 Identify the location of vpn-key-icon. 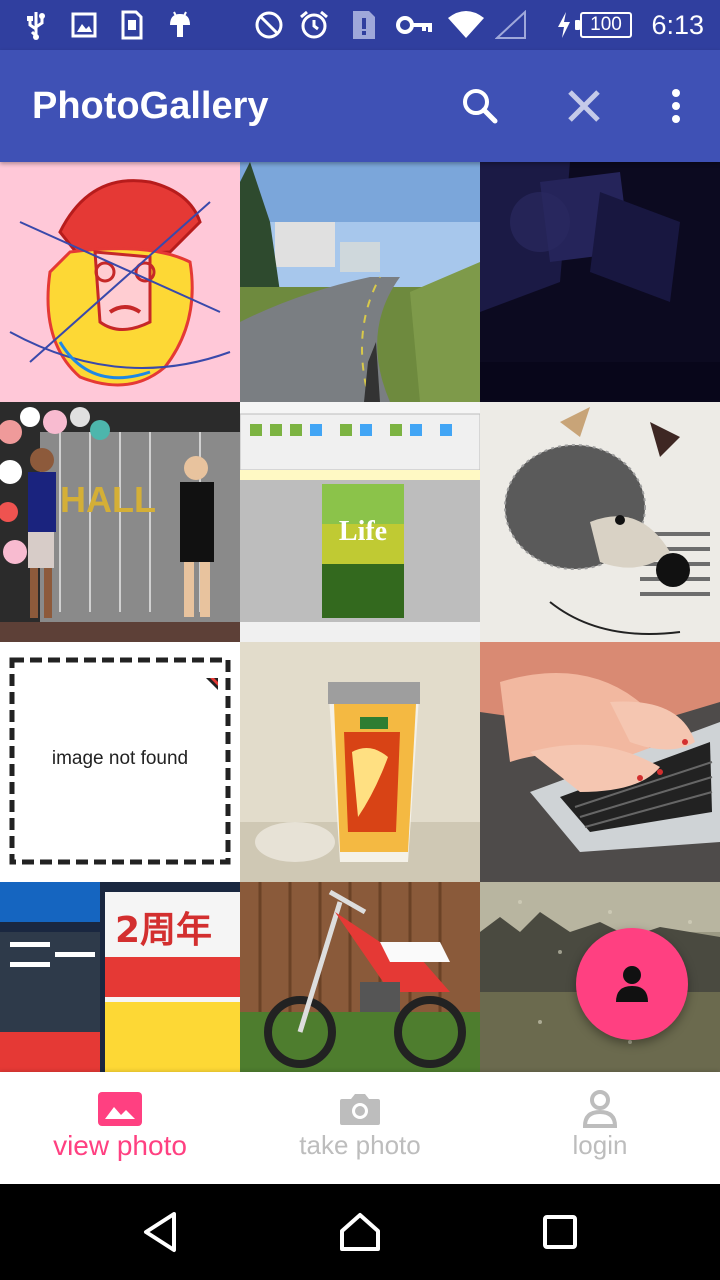
(414, 25).